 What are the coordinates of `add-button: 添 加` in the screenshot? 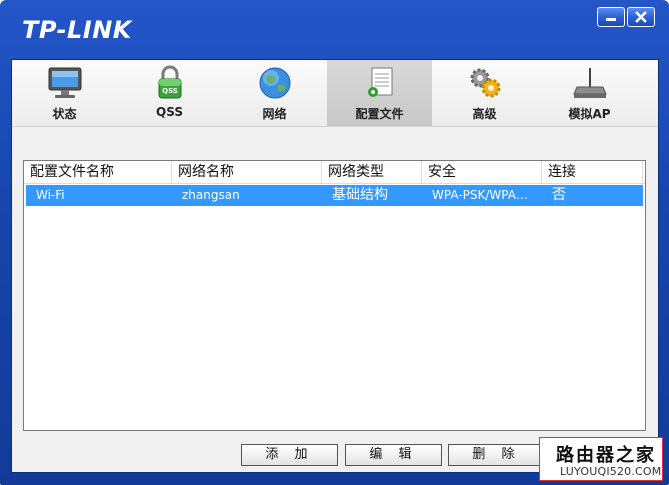 It's located at (289, 455).